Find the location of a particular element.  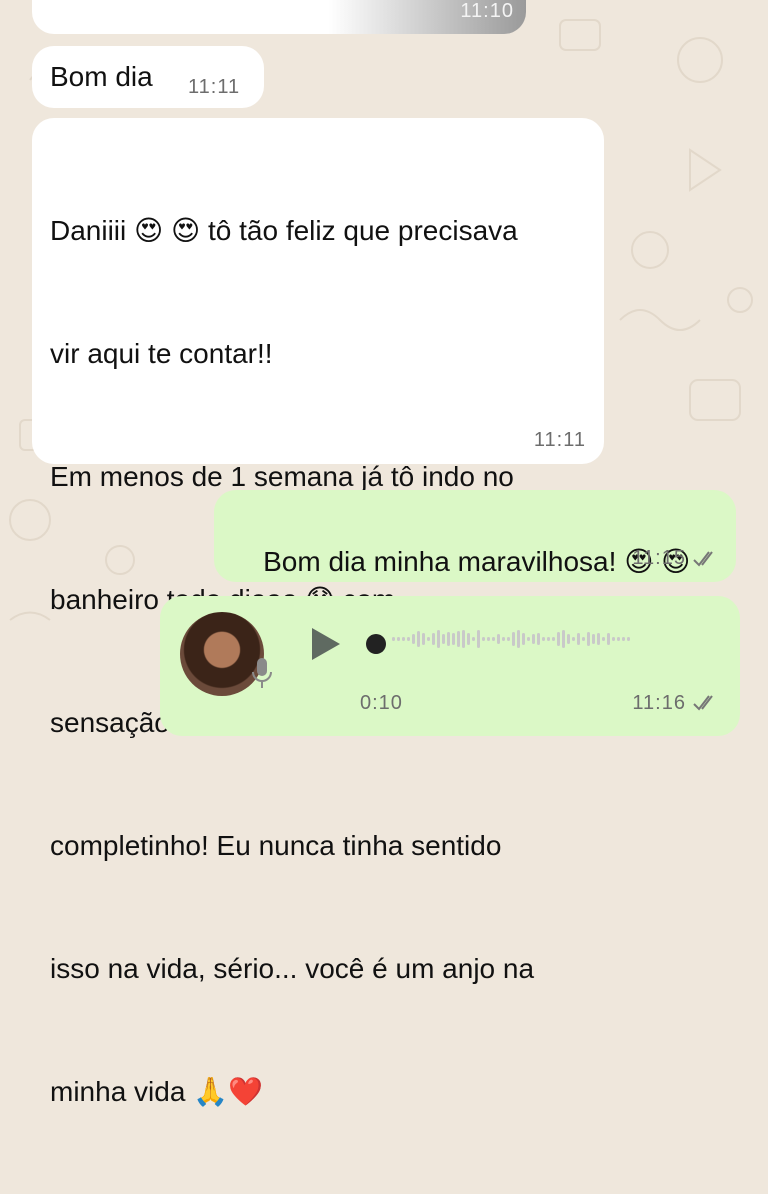

red-heart-emoji-icon: ❤️ is located at coordinates (245, 1091).